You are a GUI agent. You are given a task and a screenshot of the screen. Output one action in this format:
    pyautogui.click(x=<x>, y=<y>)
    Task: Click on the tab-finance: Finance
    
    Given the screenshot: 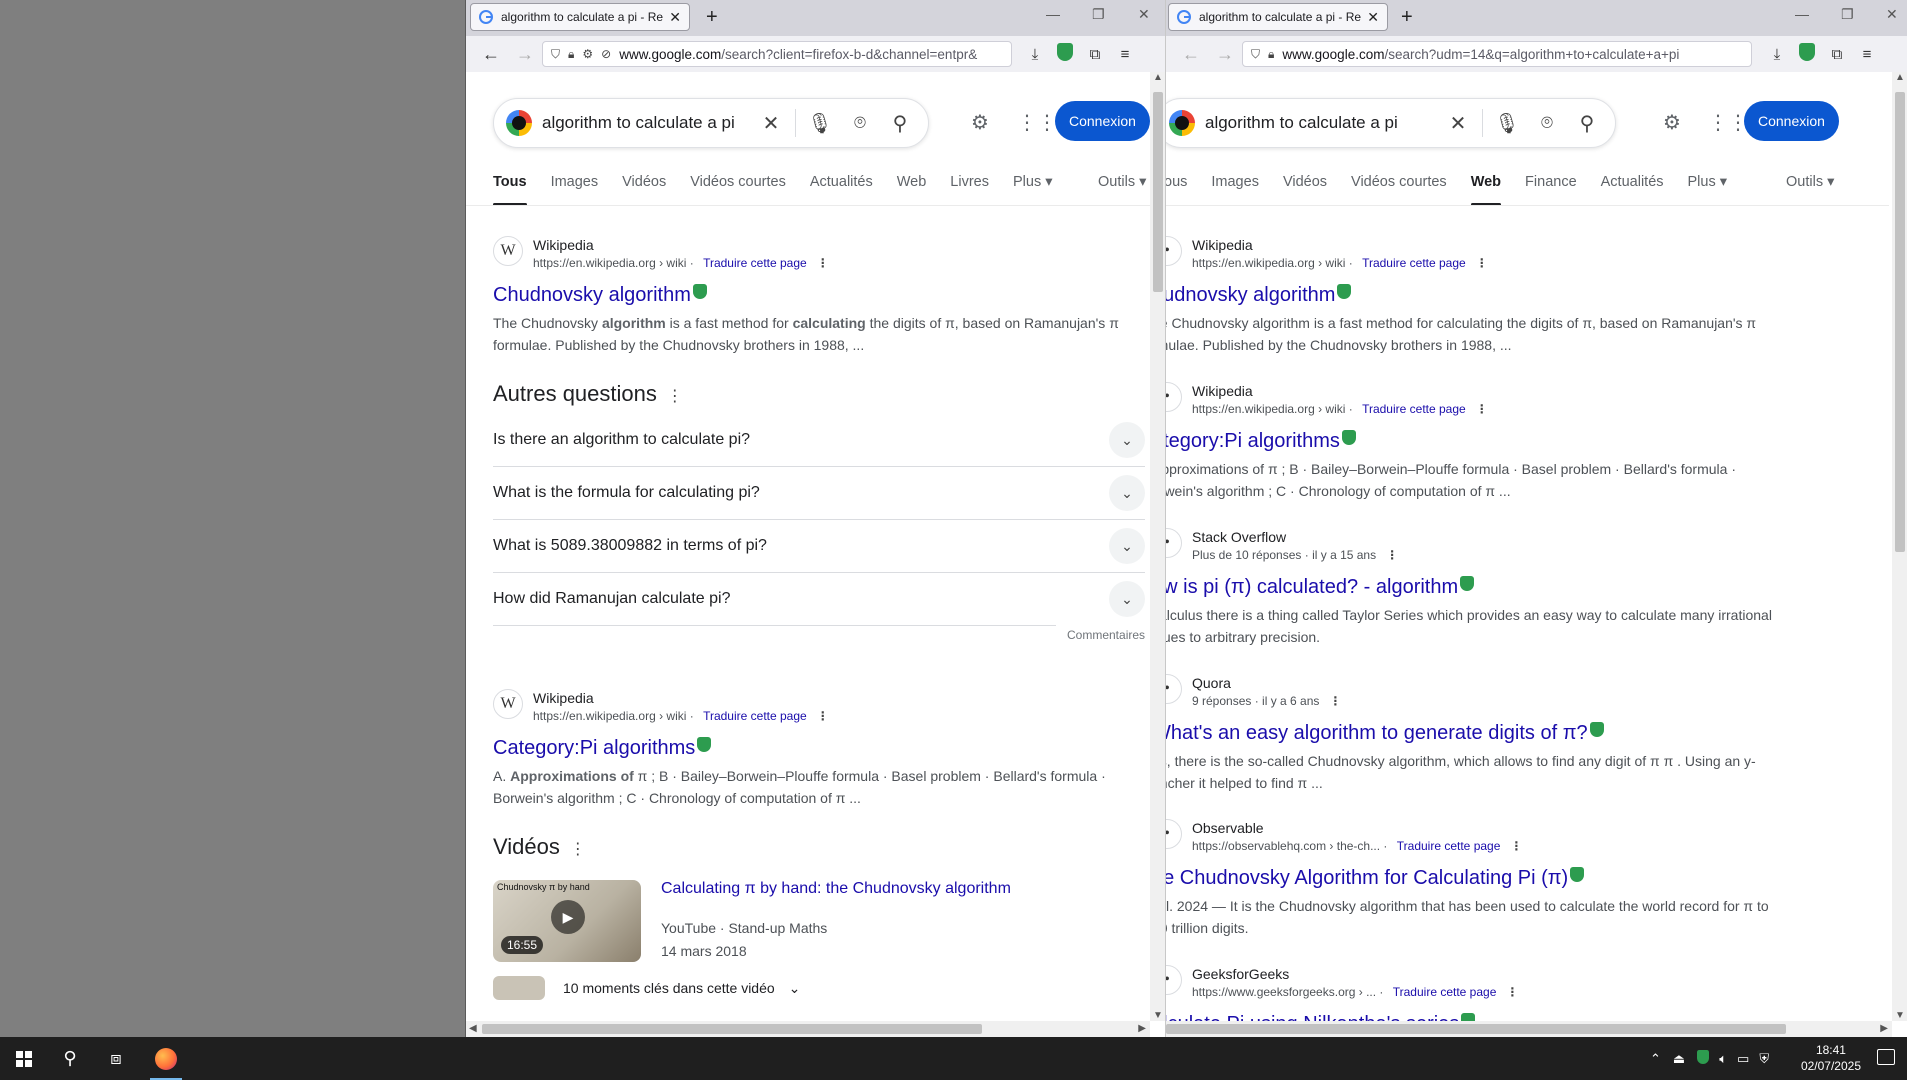 What is the action you would take?
    pyautogui.click(x=1551, y=190)
    